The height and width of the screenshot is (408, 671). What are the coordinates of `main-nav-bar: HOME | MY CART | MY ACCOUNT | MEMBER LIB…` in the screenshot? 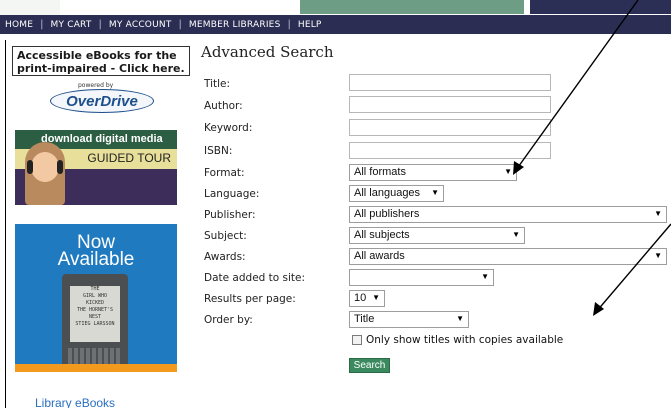 It's located at (335, 24).